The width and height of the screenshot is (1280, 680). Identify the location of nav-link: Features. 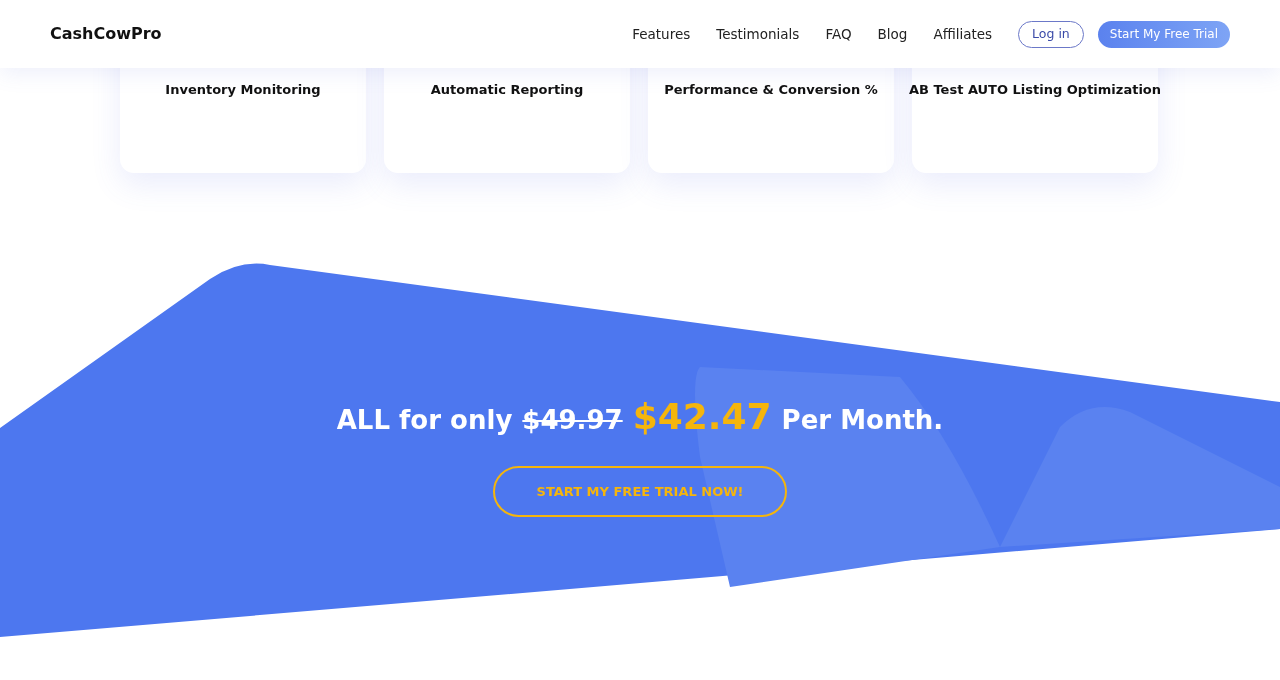
(661, 34).